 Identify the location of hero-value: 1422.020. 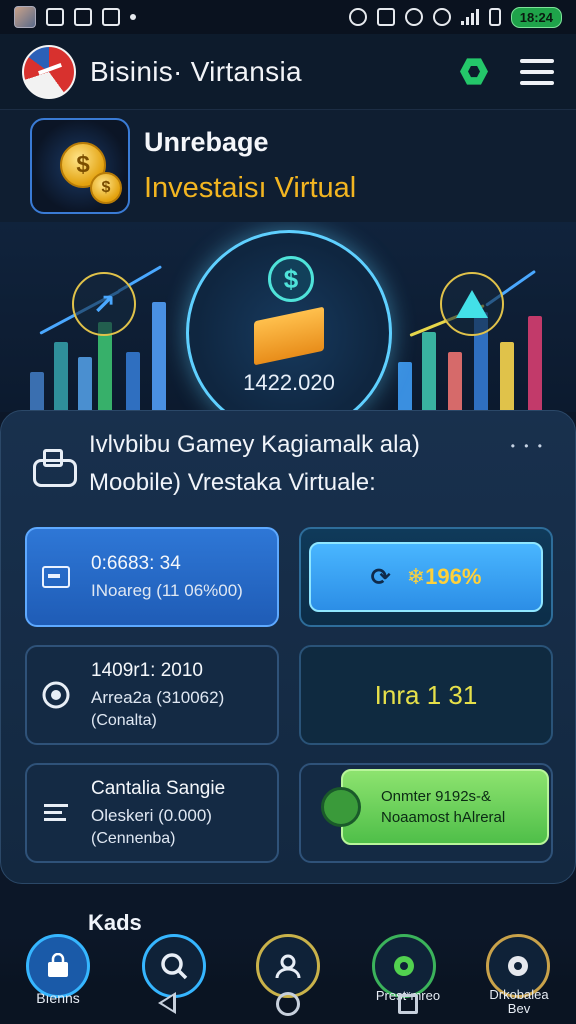
(289, 382).